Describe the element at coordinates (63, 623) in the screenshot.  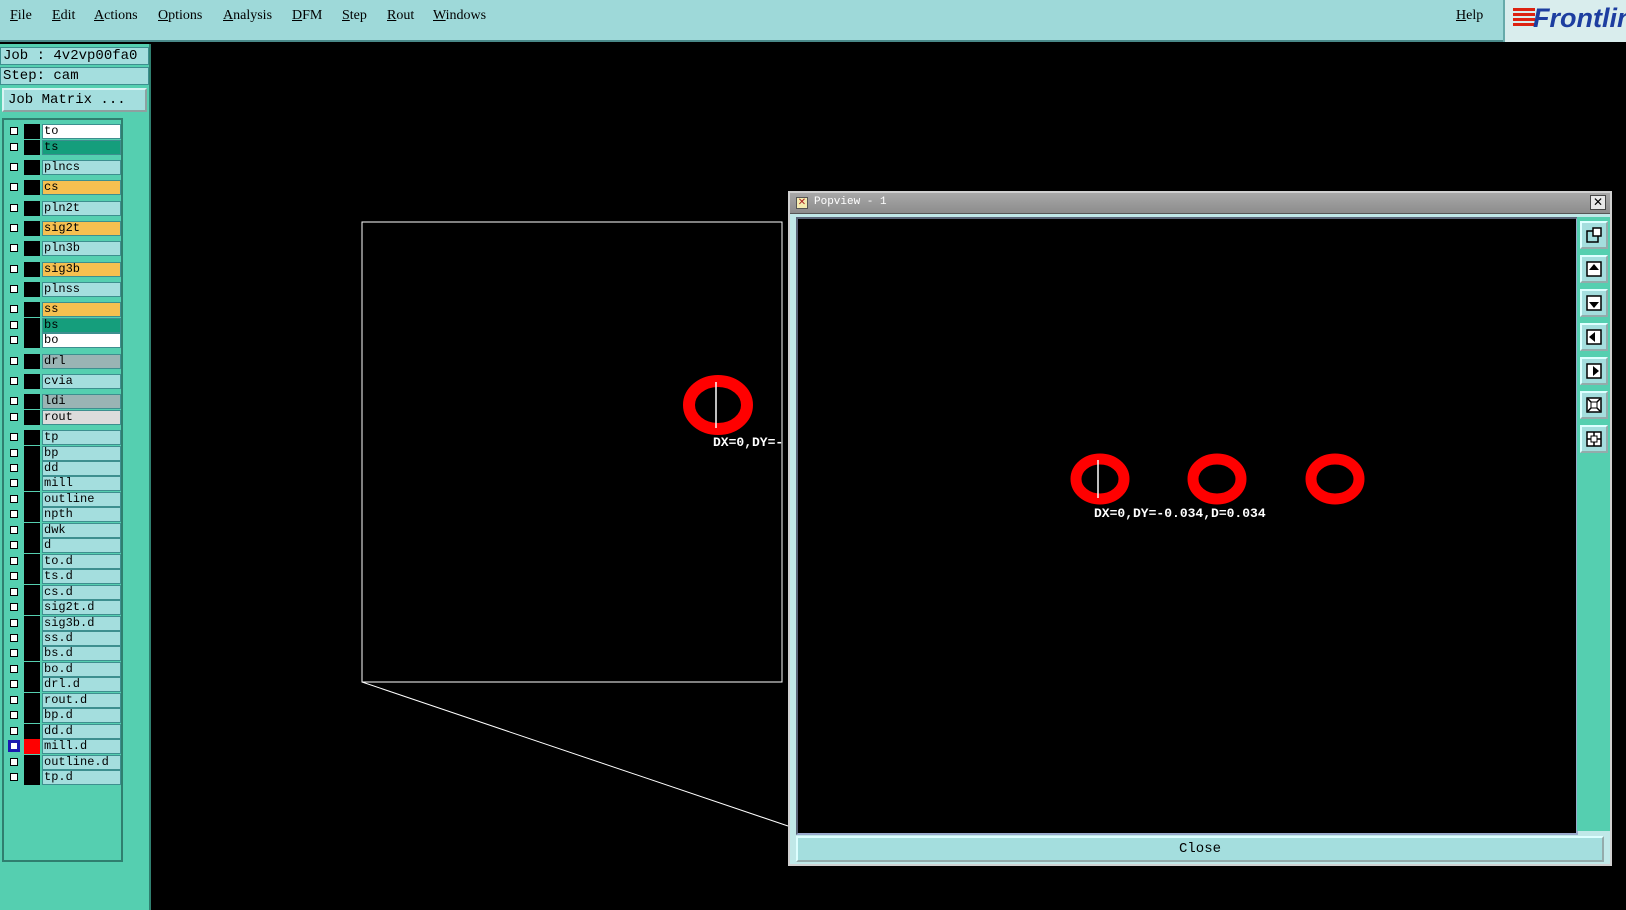
I see `layer-row: ⬋sig3b.d` at that location.